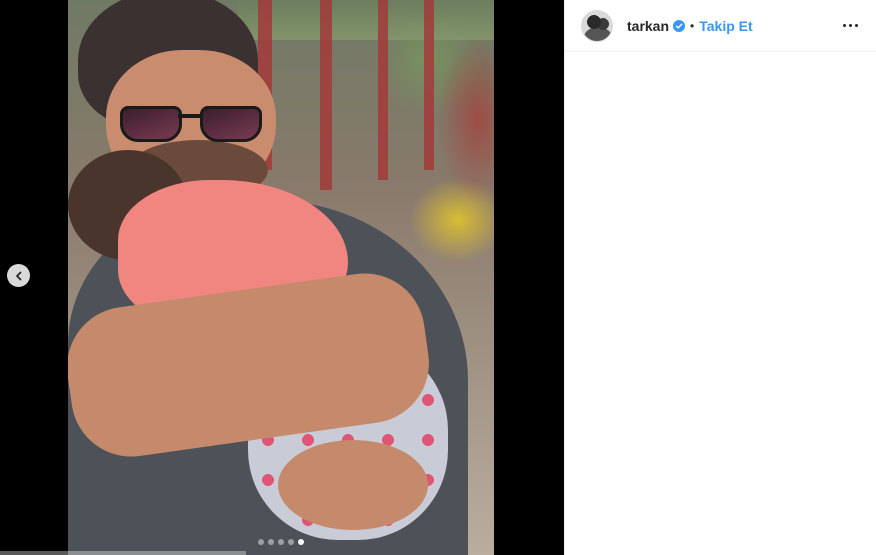 The image size is (876, 555). Describe the element at coordinates (679, 25) in the screenshot. I see `verified-badge-icon` at that location.